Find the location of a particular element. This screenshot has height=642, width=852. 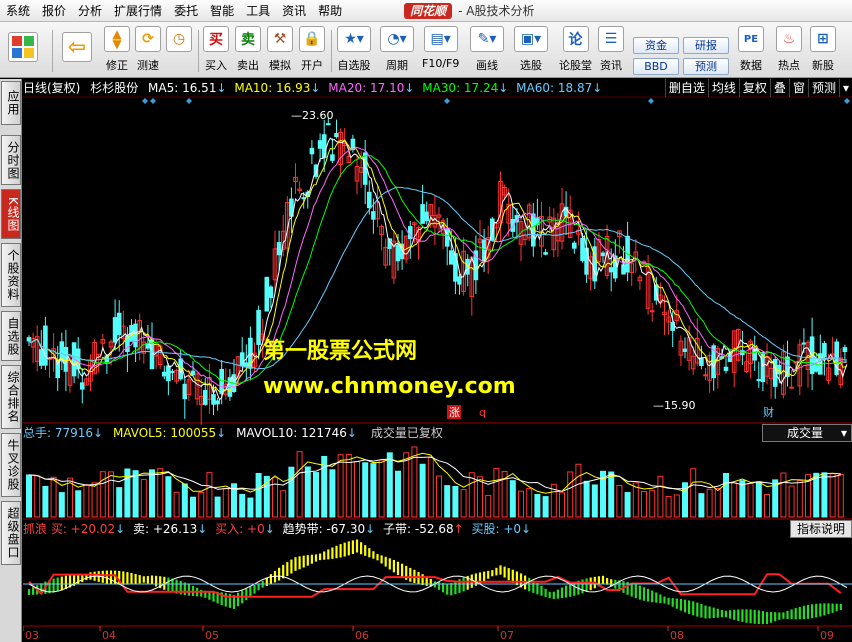

menu-help: 帮助 is located at coordinates (330, 11).